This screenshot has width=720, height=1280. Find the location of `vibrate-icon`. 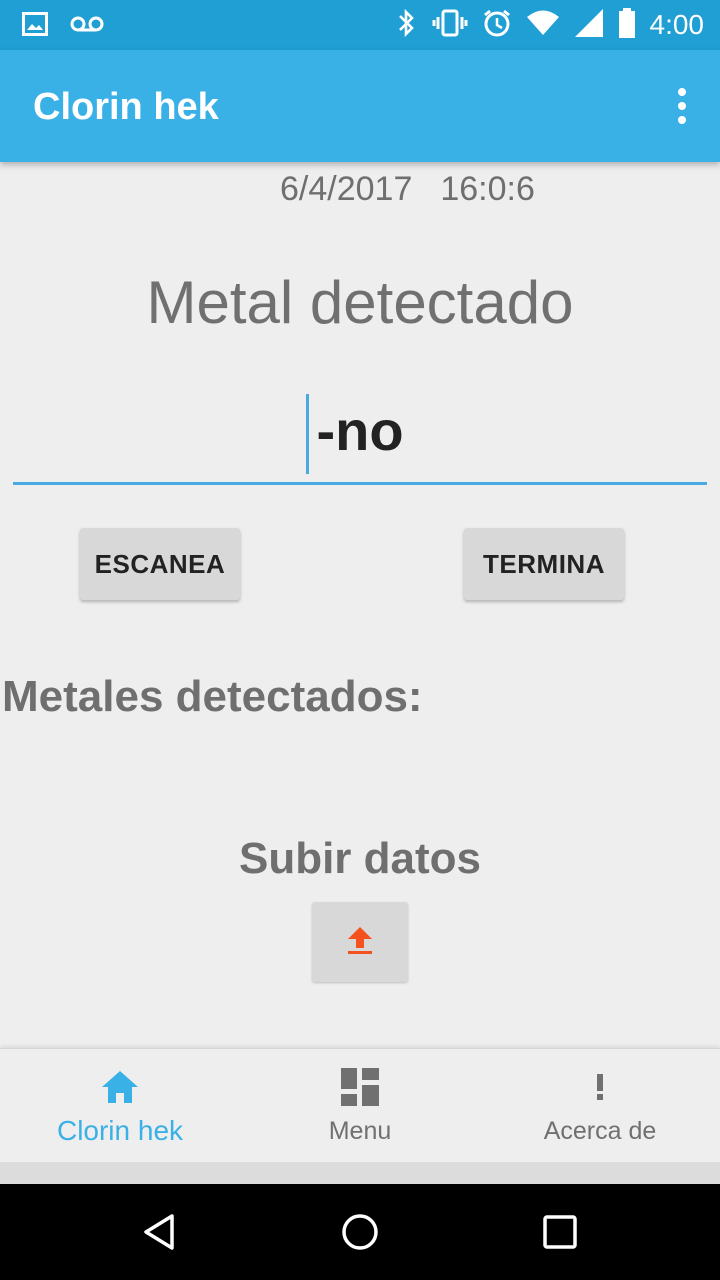

vibrate-icon is located at coordinates (450, 25).